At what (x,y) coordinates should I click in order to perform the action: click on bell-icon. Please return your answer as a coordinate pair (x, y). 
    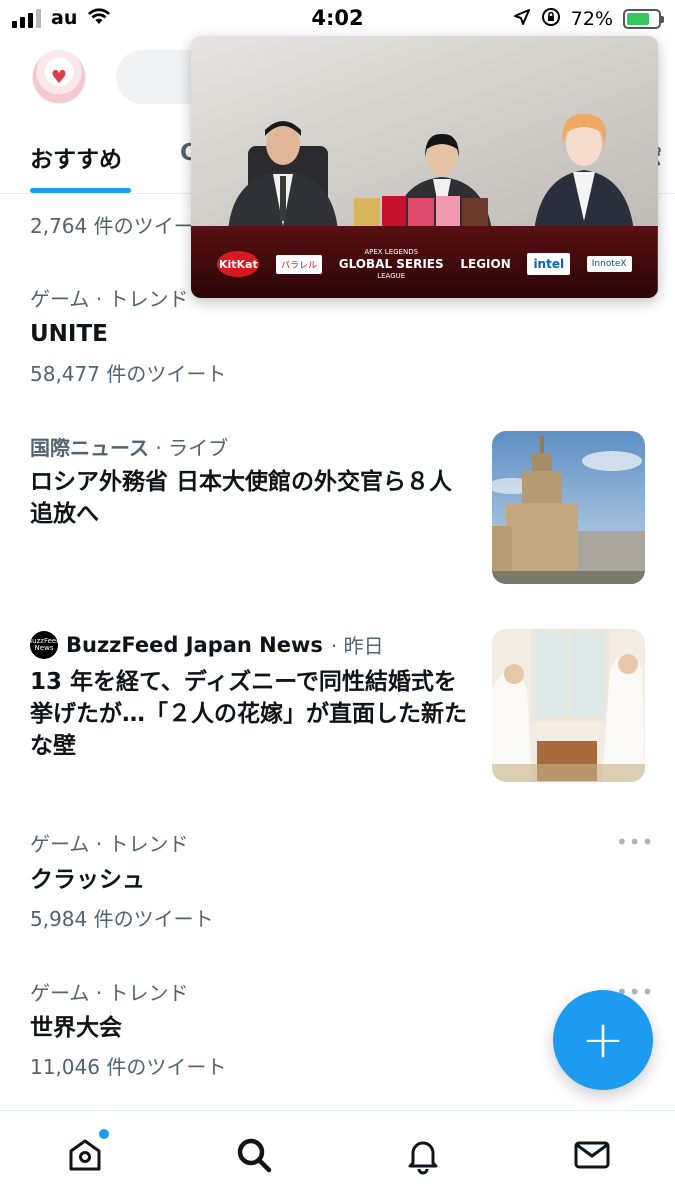
    Looking at the image, I should click on (423, 1155).